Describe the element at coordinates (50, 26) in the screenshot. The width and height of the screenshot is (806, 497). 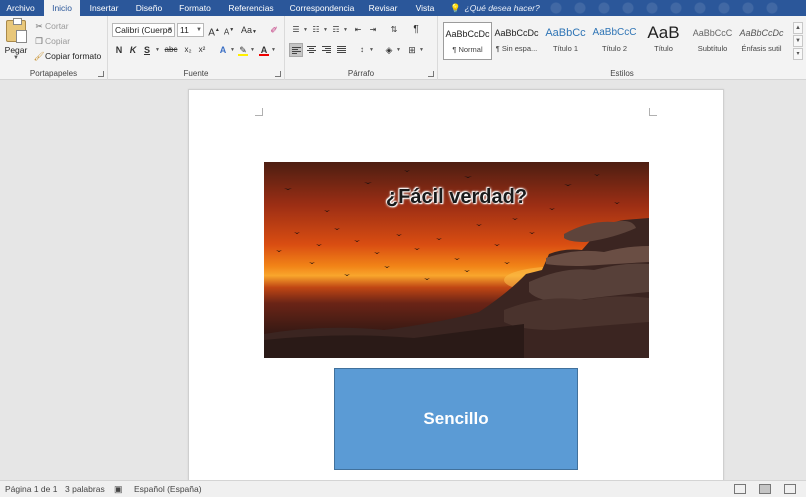
I see `cut-button: ✂ Cortar` at that location.